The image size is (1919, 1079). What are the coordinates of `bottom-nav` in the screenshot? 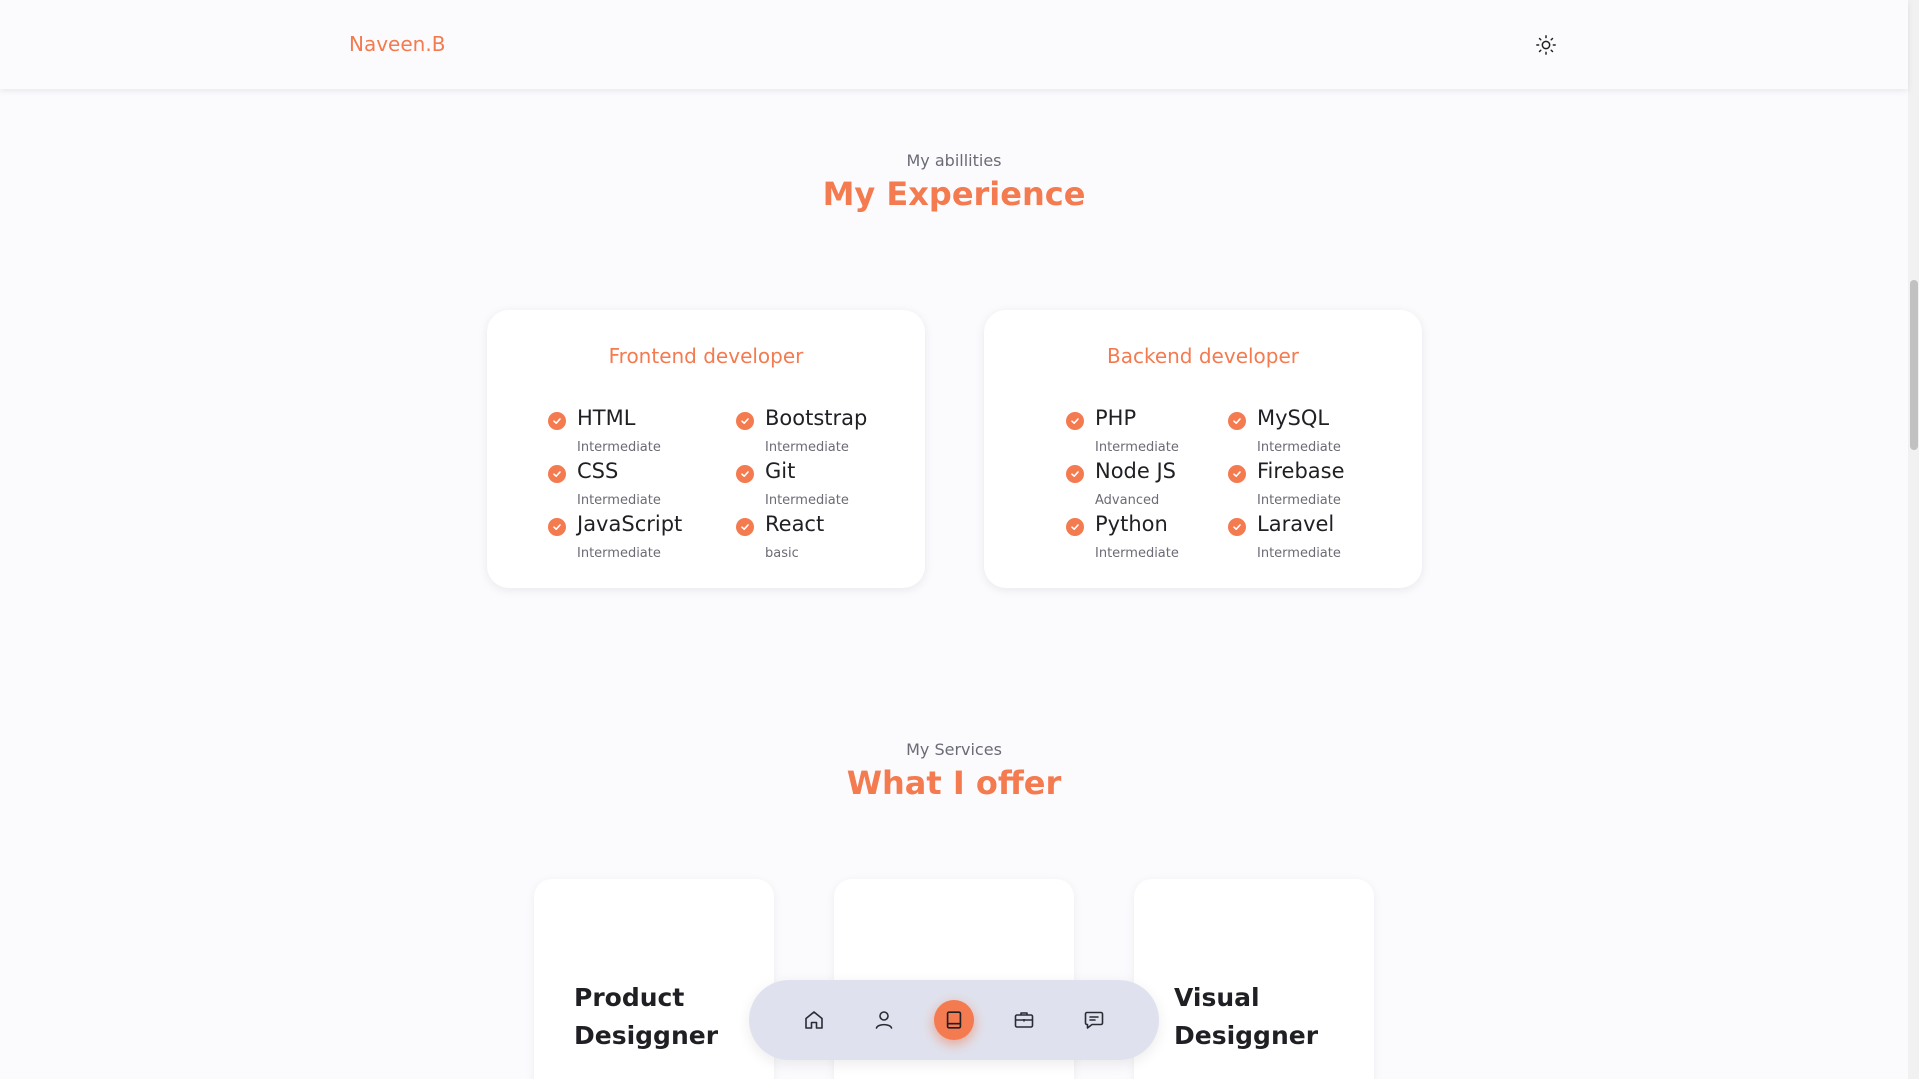 It's located at (954, 1020).